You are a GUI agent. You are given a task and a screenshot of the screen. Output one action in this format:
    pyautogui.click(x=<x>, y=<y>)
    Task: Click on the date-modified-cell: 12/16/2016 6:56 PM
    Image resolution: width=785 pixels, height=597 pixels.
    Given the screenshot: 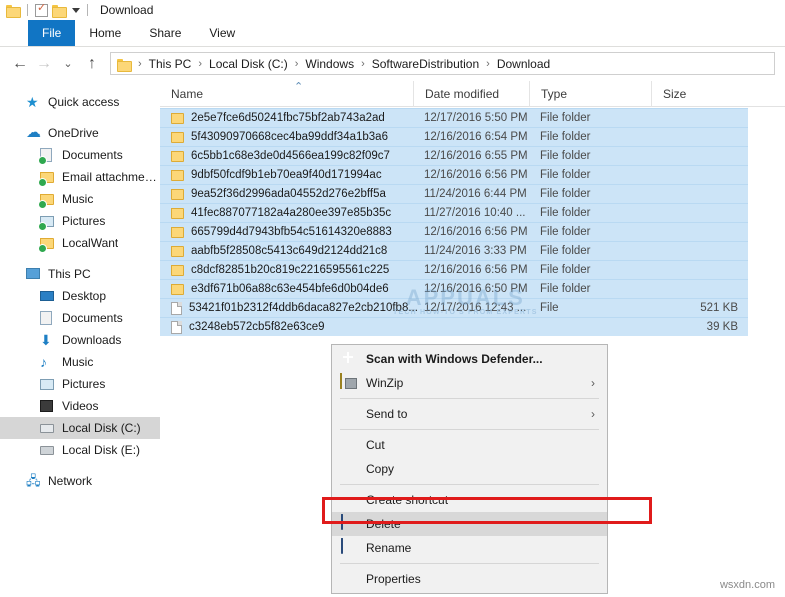 What is the action you would take?
    pyautogui.click(x=476, y=175)
    